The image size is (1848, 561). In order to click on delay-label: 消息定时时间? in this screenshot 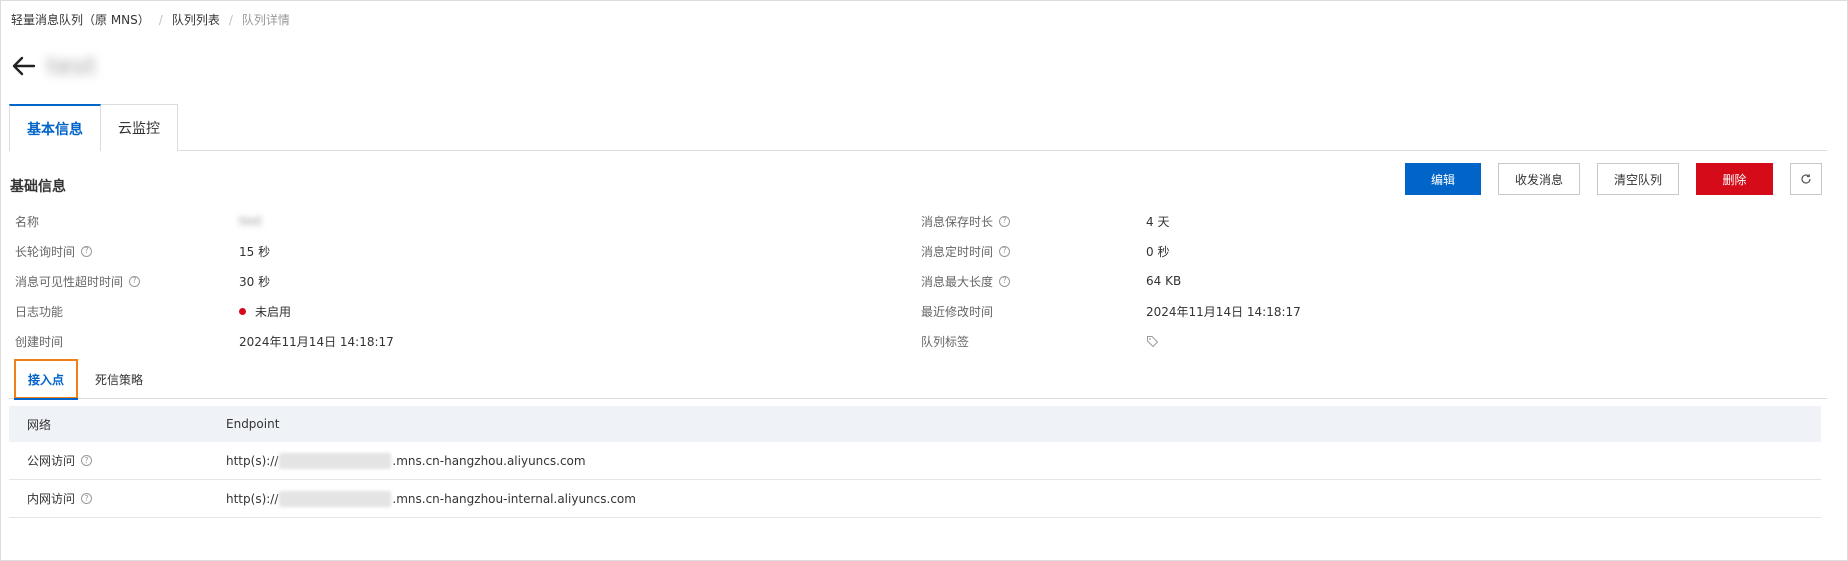, I will do `click(966, 251)`.